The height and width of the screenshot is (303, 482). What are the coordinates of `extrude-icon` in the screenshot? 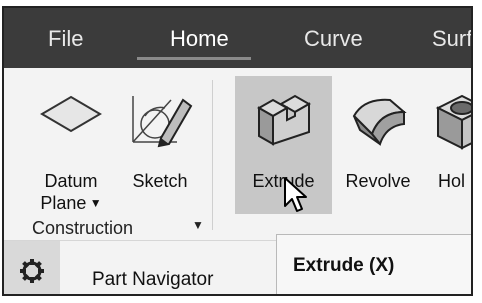 It's located at (283, 121).